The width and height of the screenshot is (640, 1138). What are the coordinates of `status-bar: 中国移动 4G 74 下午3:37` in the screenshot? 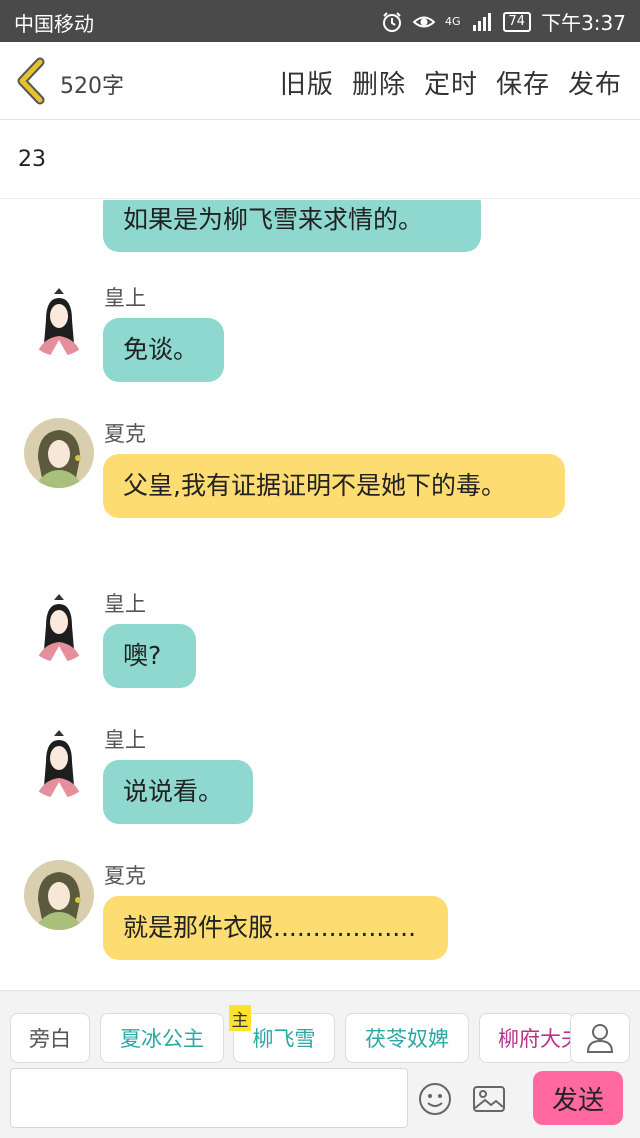 It's located at (320, 21).